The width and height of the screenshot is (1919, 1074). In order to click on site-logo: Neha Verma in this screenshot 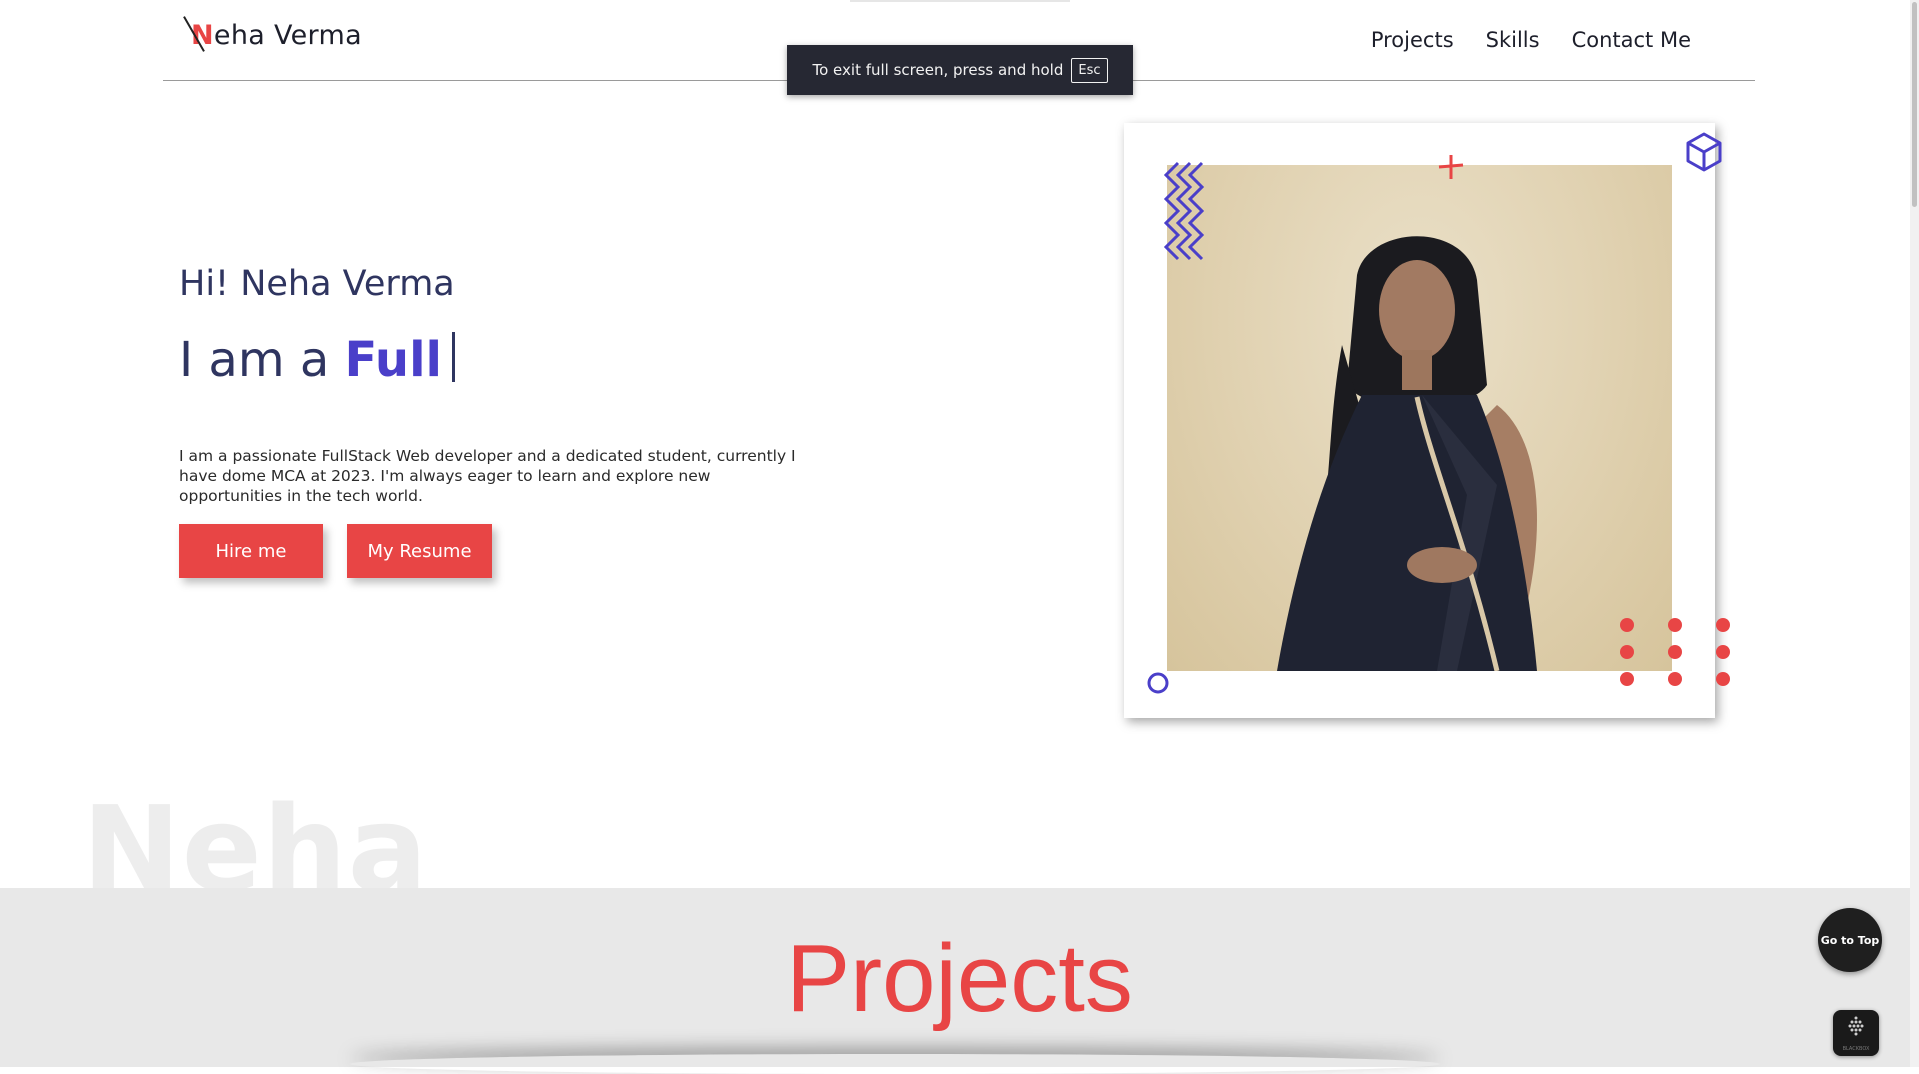, I will do `click(276, 35)`.